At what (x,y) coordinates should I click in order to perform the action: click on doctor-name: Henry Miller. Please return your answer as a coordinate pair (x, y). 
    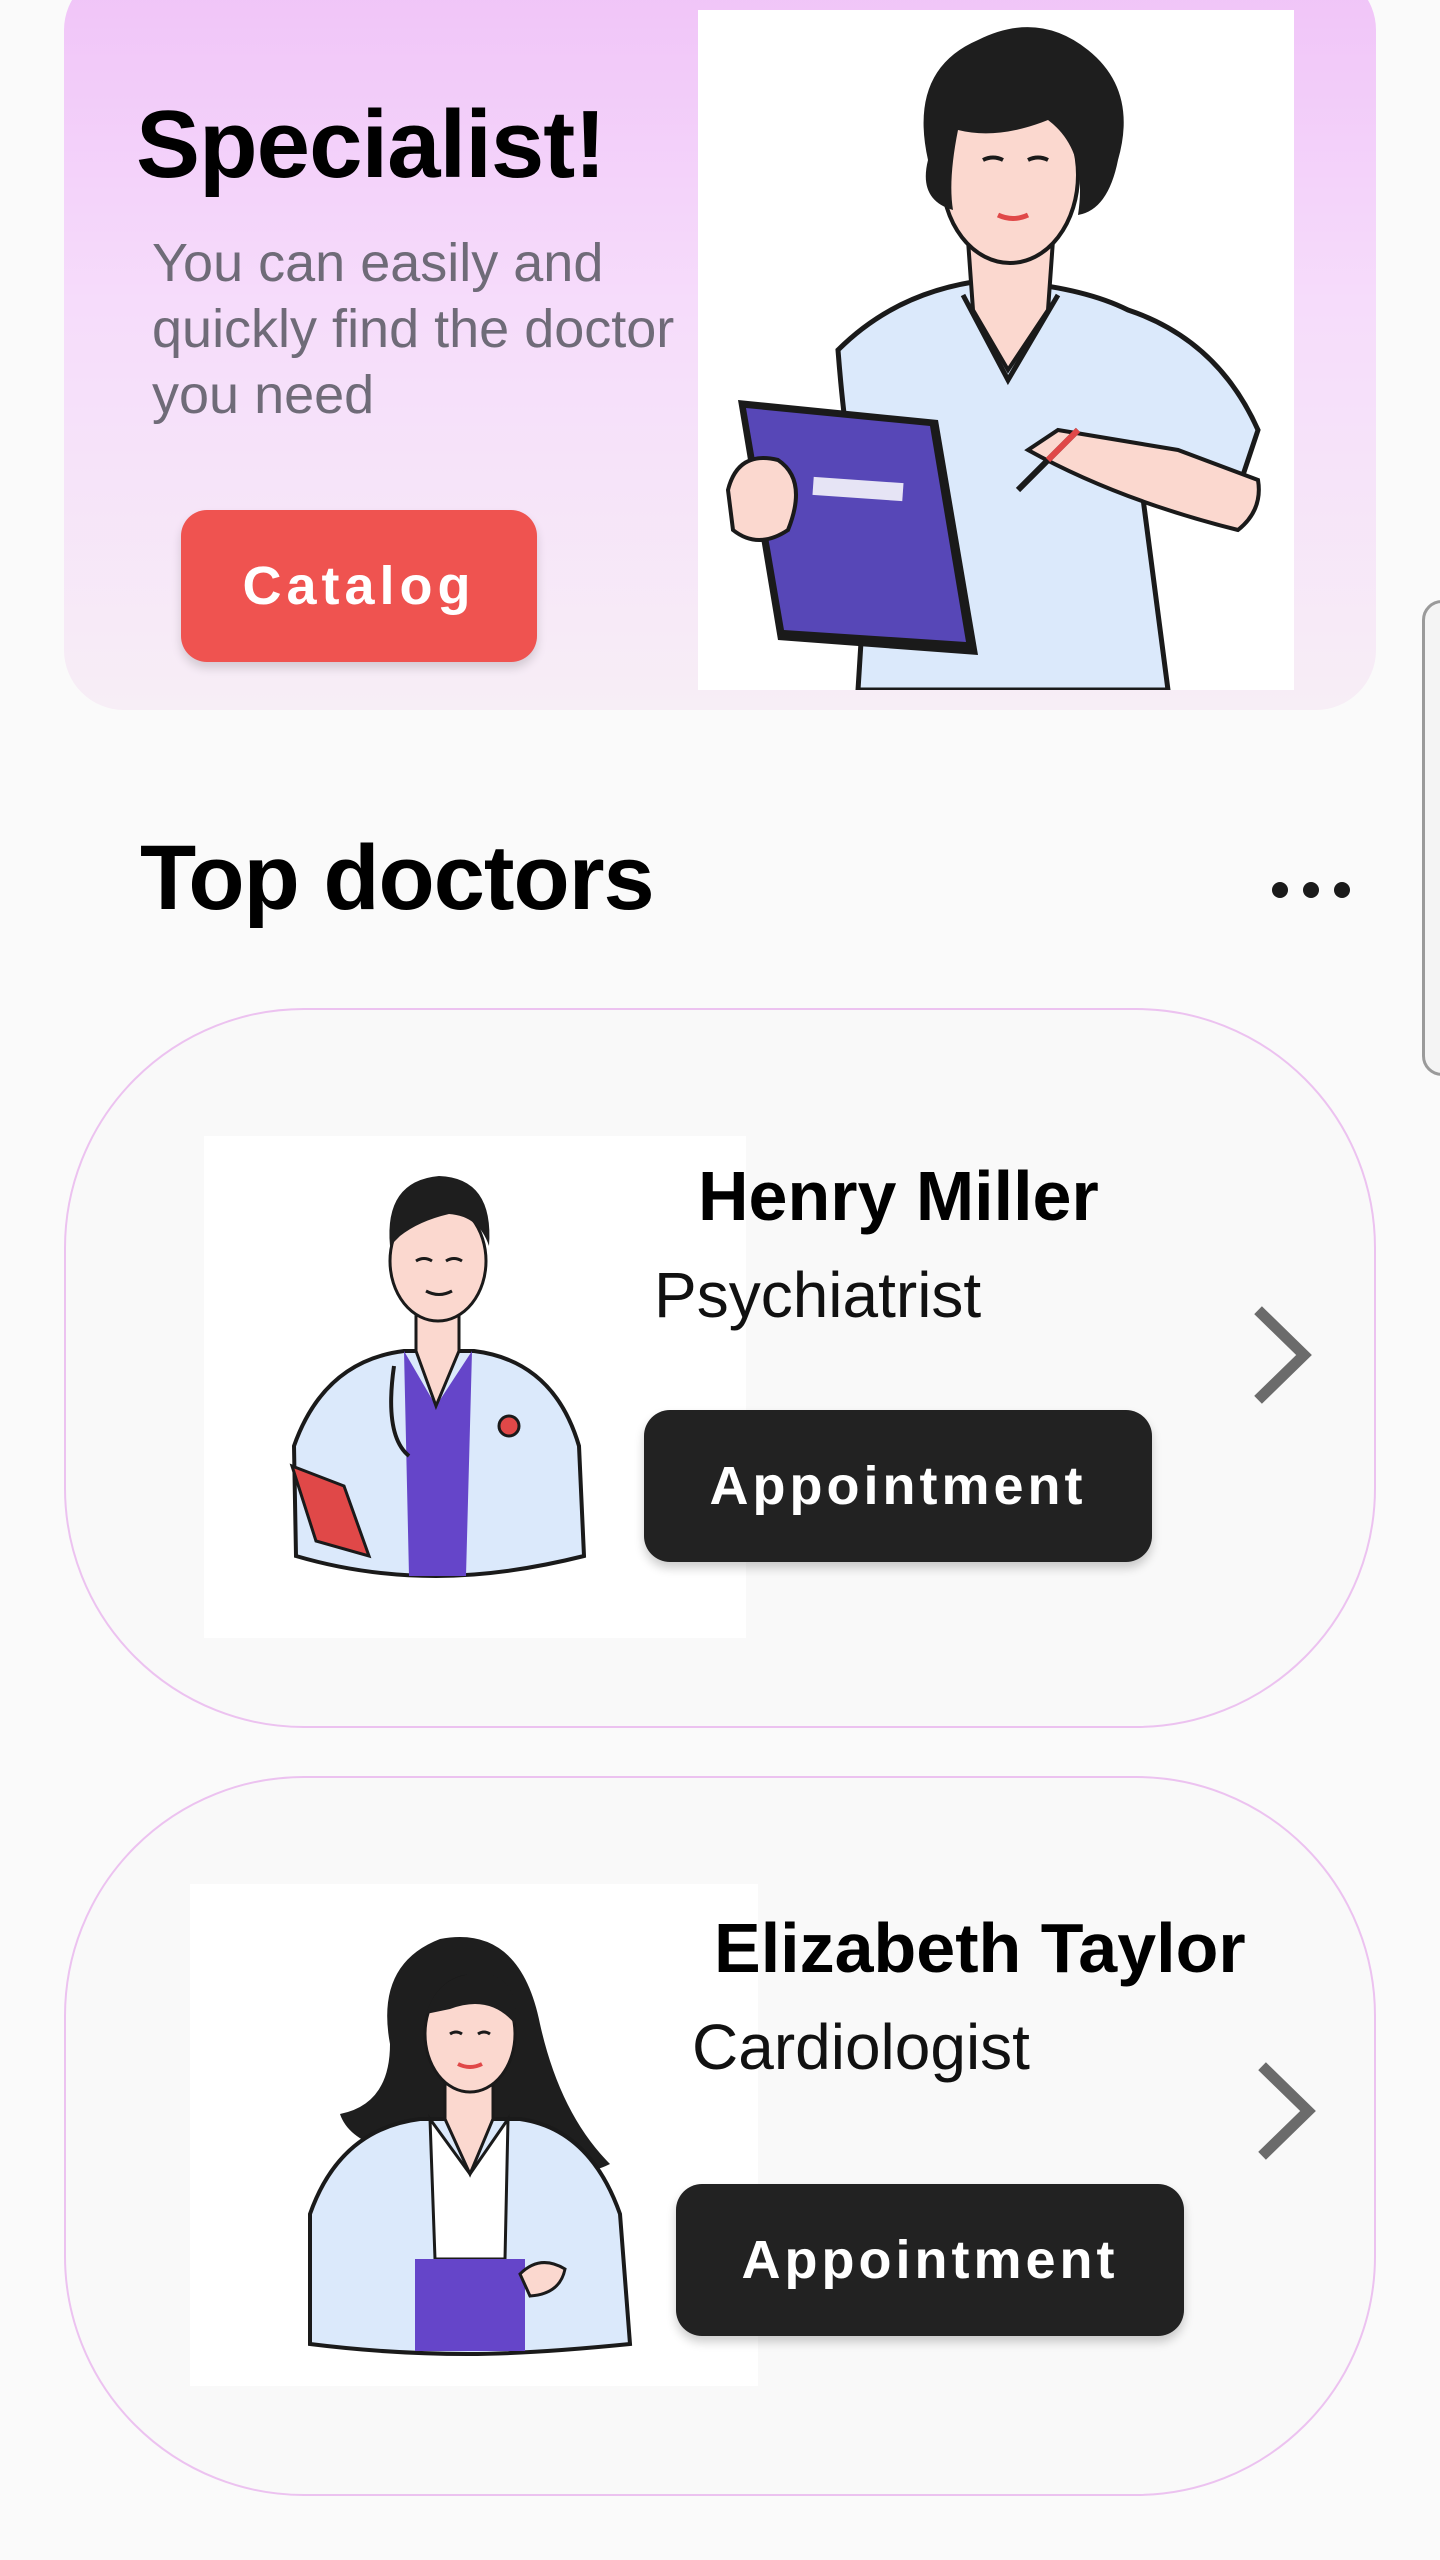
    Looking at the image, I should click on (898, 1196).